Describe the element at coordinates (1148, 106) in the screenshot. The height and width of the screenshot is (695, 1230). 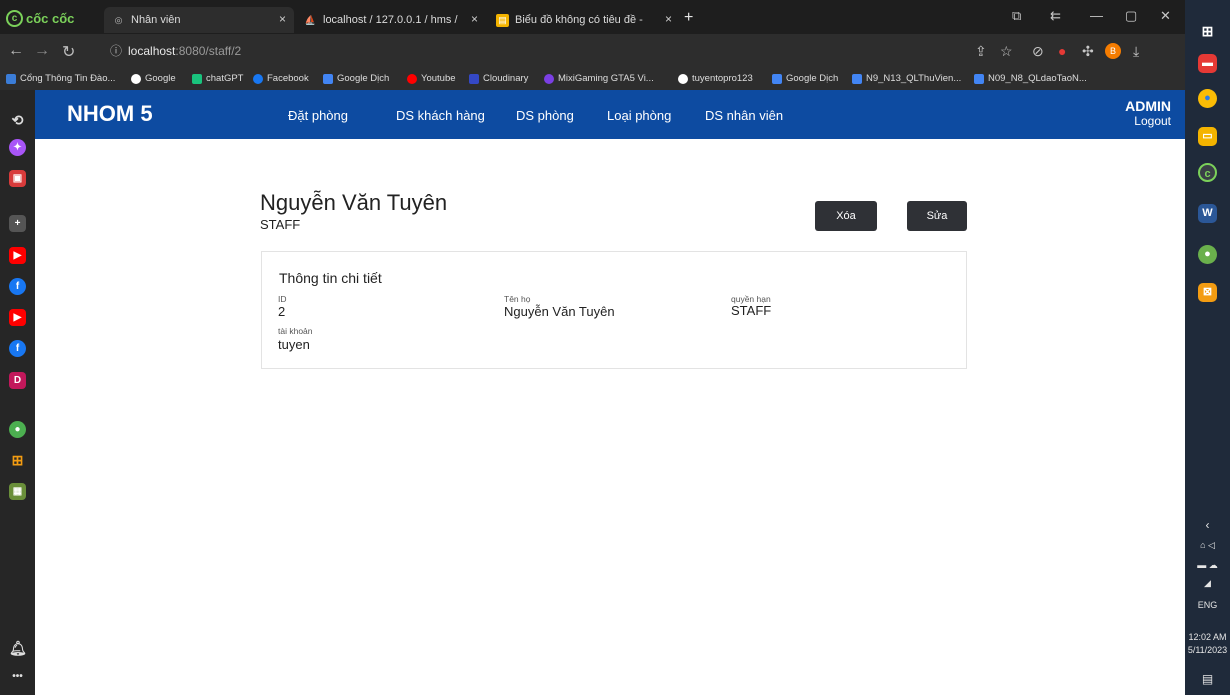
I see `username: ADMIN` at that location.